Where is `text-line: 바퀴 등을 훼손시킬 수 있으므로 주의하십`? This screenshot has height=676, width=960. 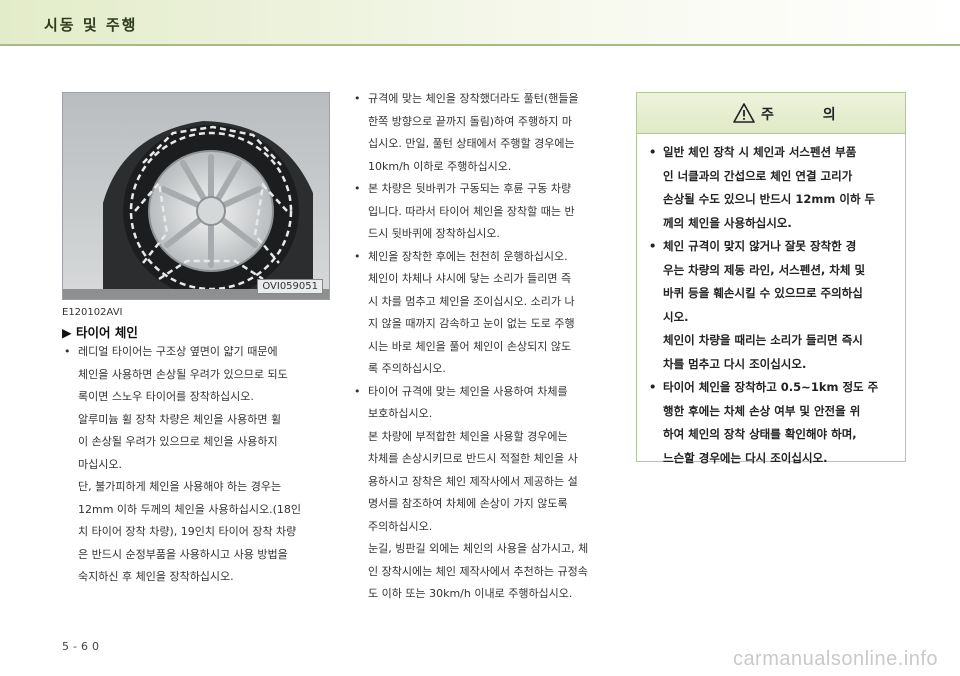 text-line: 바퀴 등을 훼손시킬 수 있으므로 주의하십 is located at coordinates (763, 293).